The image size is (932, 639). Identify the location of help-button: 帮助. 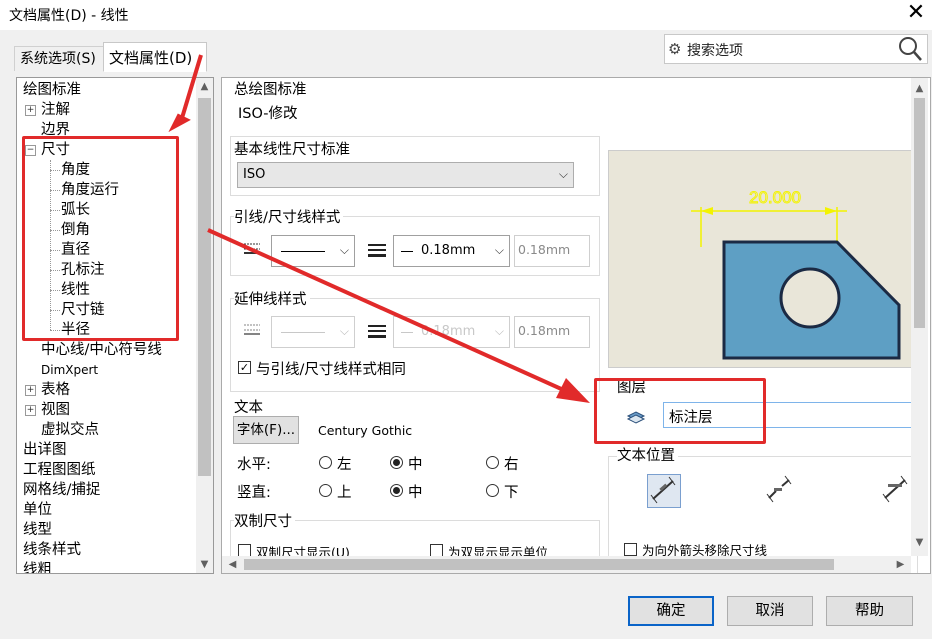
(869, 611).